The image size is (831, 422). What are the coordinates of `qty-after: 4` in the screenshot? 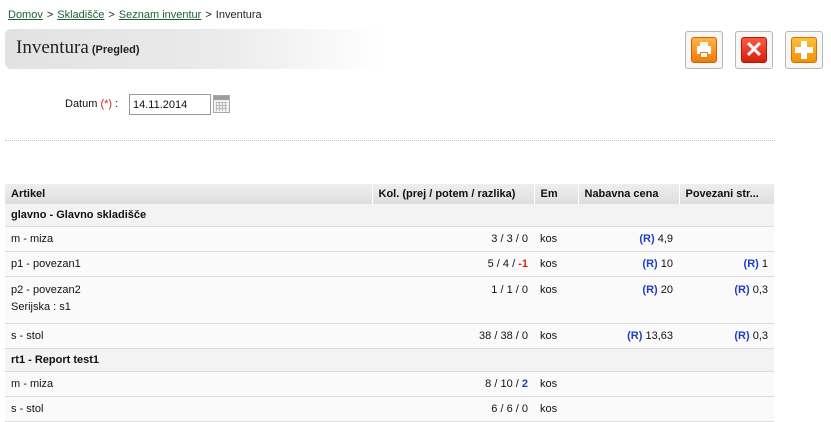 It's located at (506, 264).